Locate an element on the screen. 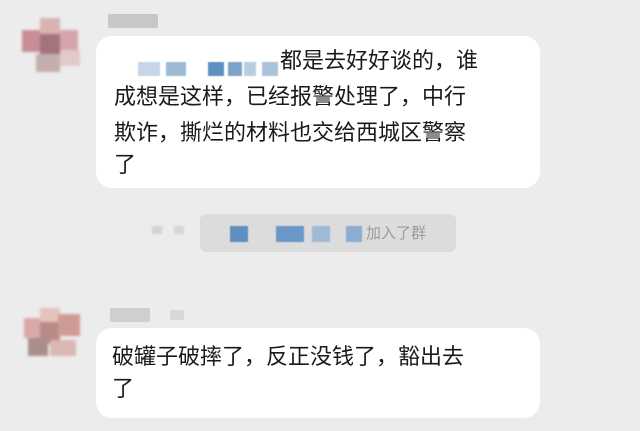 The image size is (640, 431). redacted-mention is located at coordinates (248, 70).